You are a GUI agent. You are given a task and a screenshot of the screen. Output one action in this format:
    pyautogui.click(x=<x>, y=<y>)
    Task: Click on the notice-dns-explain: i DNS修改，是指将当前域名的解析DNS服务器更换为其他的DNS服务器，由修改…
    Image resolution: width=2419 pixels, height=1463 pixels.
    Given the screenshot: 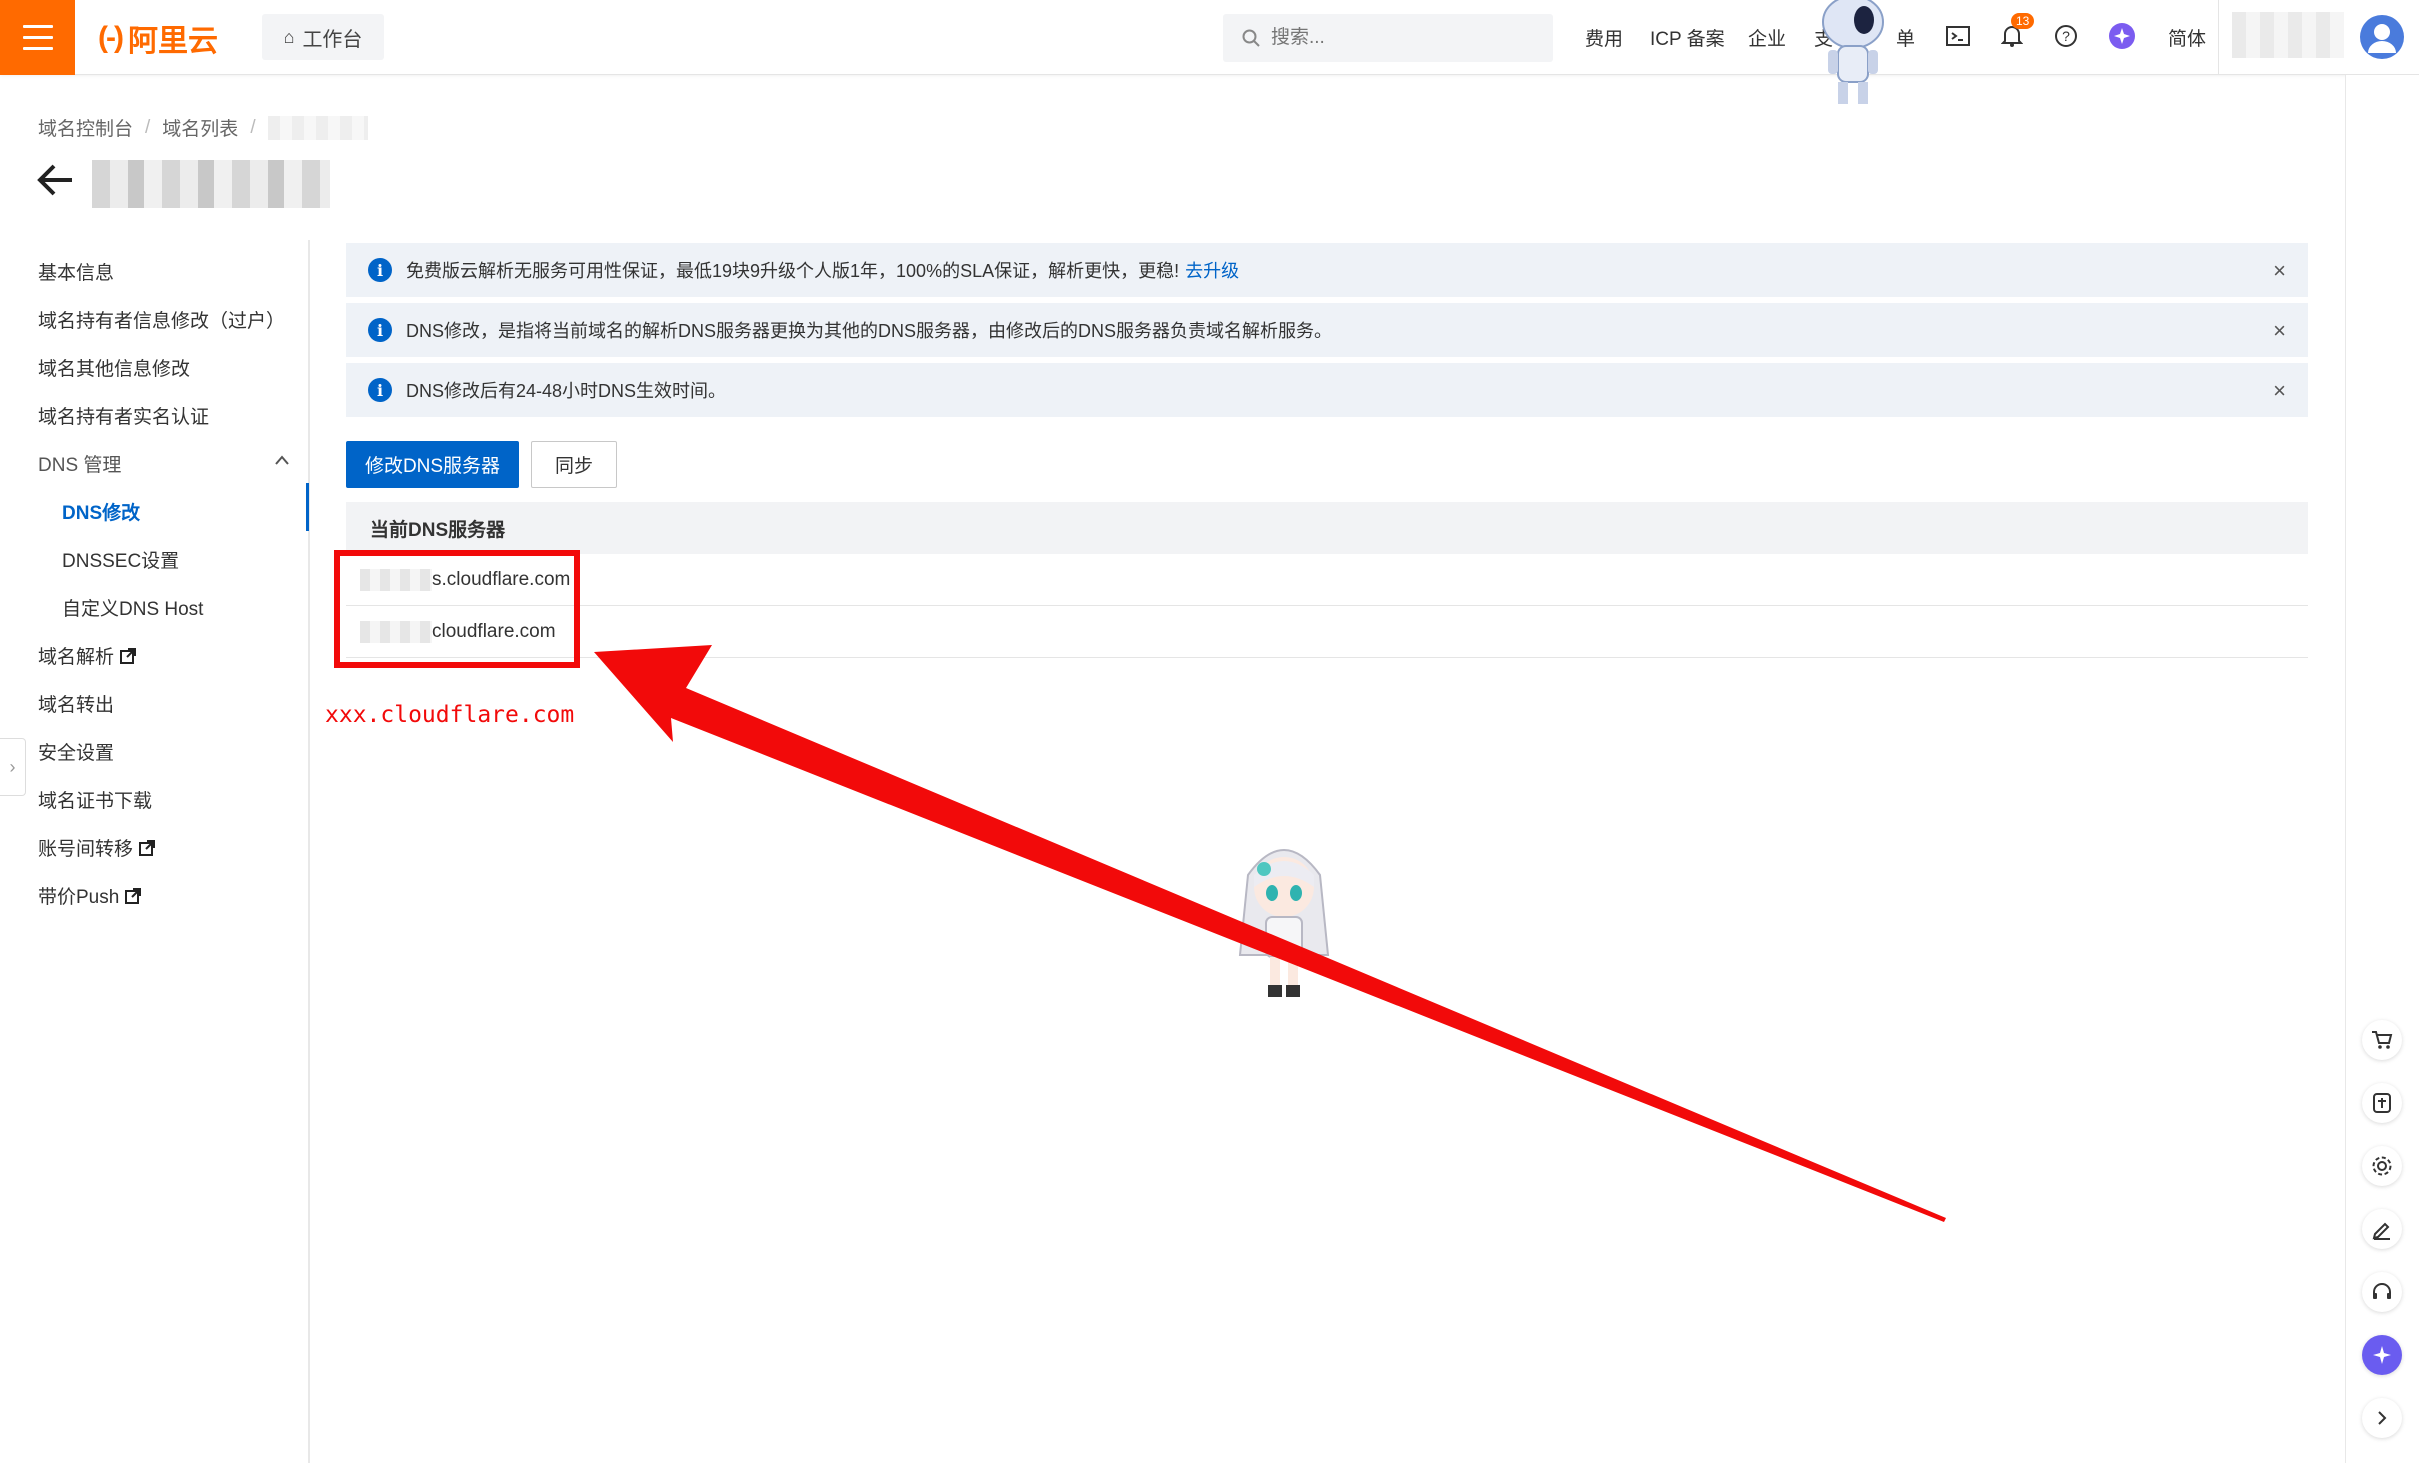 What is the action you would take?
    pyautogui.click(x=1327, y=330)
    